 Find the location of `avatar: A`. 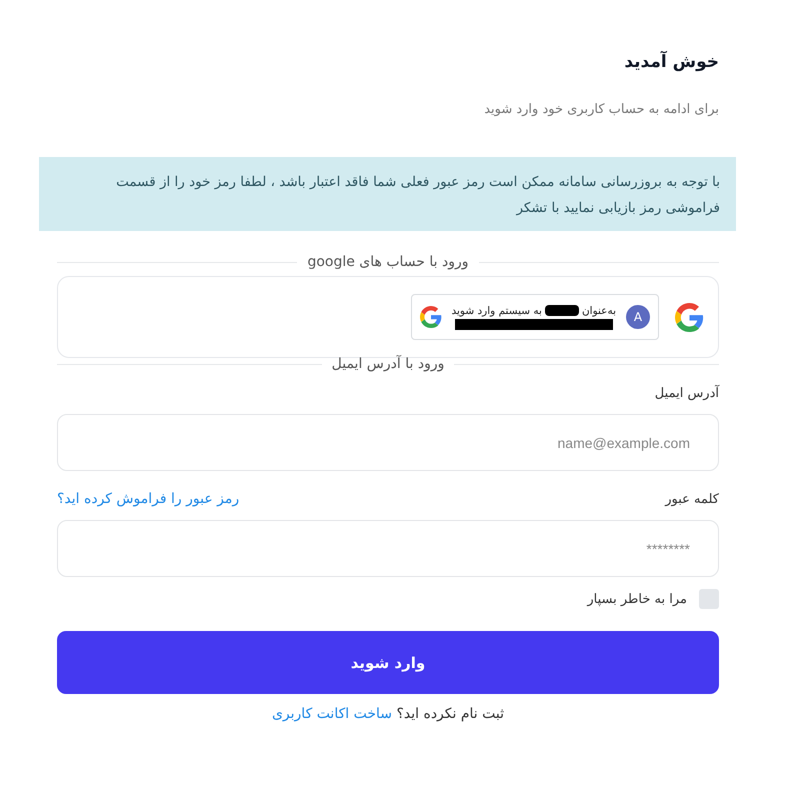

avatar: A is located at coordinates (638, 317).